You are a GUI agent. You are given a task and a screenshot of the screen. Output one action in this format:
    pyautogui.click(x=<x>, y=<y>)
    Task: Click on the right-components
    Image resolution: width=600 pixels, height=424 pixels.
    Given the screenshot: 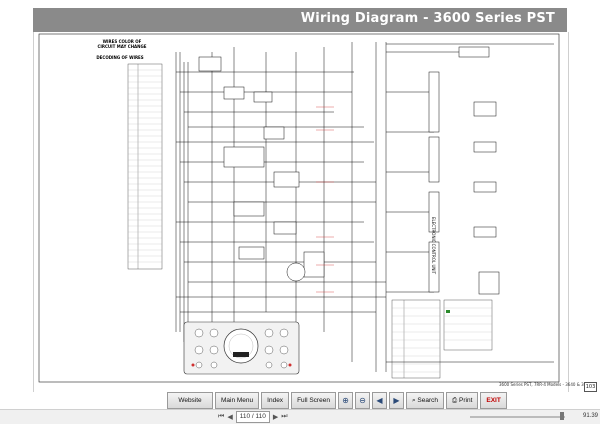 What is the action you would take?
    pyautogui.click(x=479, y=170)
    